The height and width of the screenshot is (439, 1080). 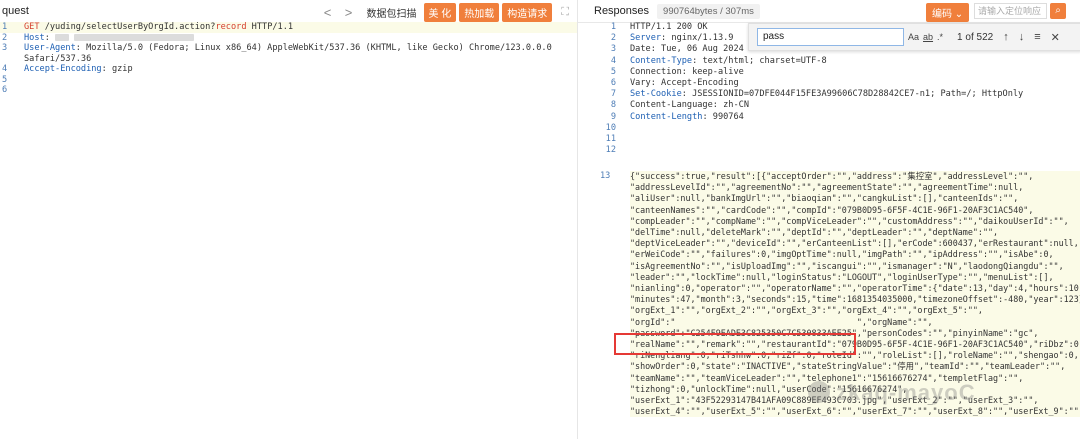 What do you see at coordinates (697, 38) in the screenshot?
I see `header-value: : nginx/1.13.9` at bounding box center [697, 38].